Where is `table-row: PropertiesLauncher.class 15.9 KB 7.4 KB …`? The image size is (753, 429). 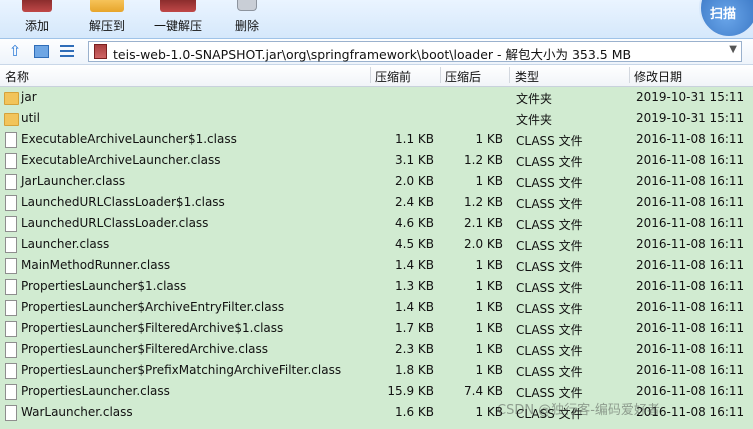
table-row: PropertiesLauncher.class 15.9 KB 7.4 KB … is located at coordinates (376, 391).